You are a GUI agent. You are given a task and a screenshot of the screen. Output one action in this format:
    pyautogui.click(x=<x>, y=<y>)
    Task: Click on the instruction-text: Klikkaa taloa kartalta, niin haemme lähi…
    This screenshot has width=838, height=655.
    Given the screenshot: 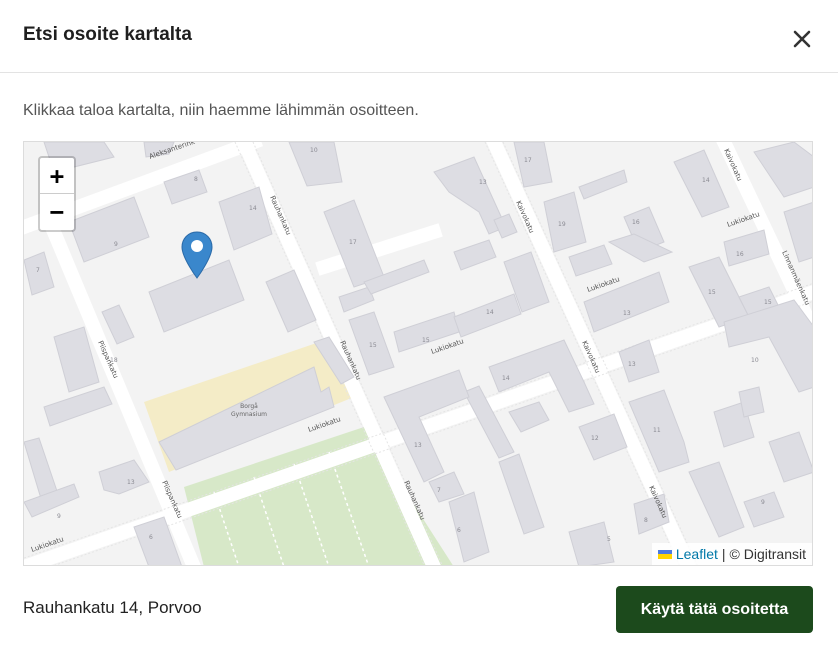 What is the action you would take?
    pyautogui.click(x=221, y=110)
    